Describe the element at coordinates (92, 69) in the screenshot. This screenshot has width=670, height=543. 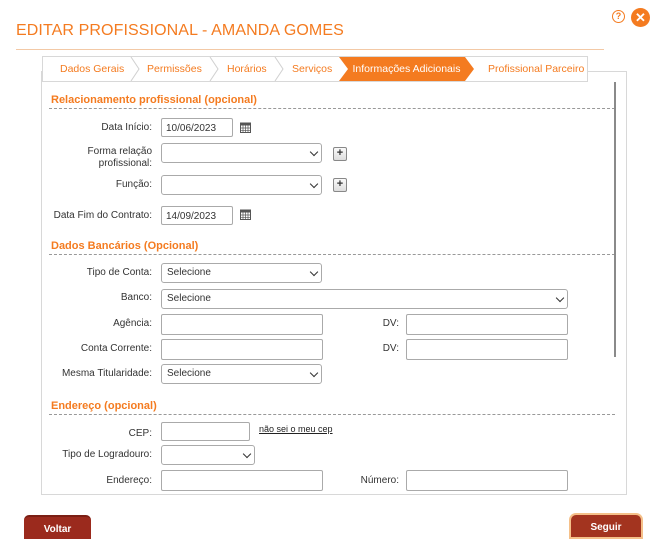
I see `tab-dados-gerais: Dados Gerais` at that location.